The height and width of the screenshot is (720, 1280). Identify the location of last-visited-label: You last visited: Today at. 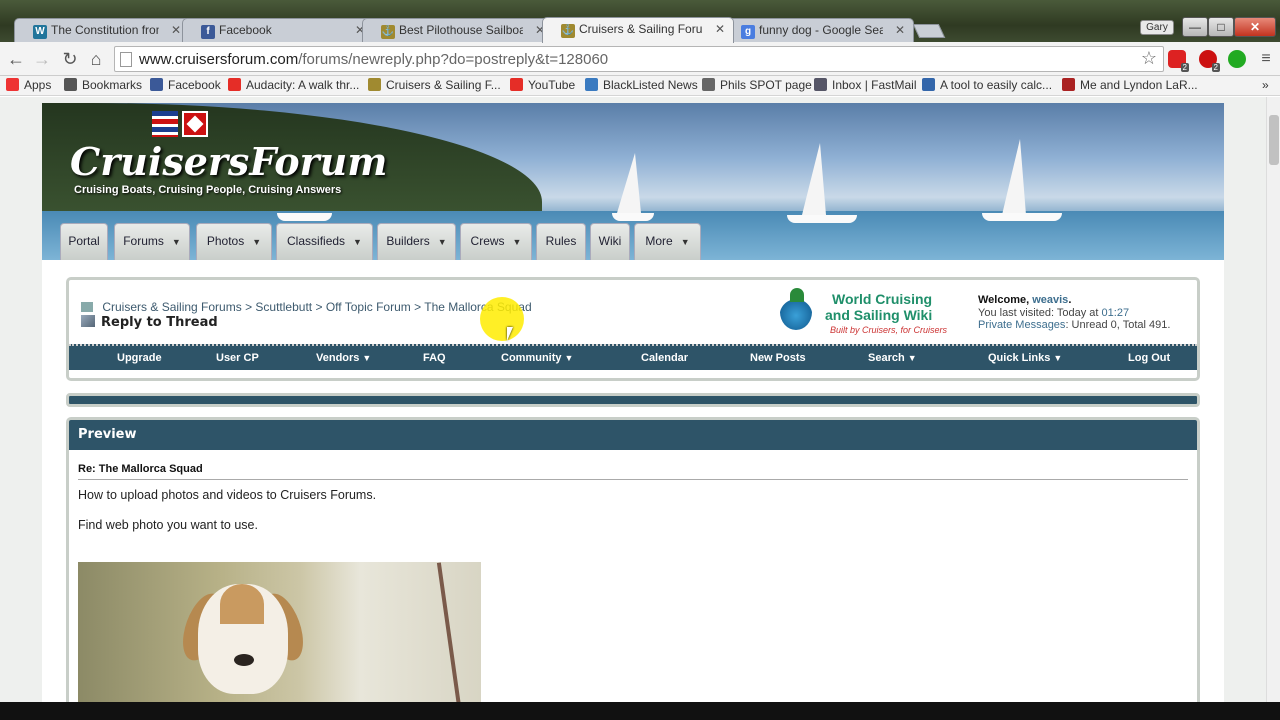
(1038, 312).